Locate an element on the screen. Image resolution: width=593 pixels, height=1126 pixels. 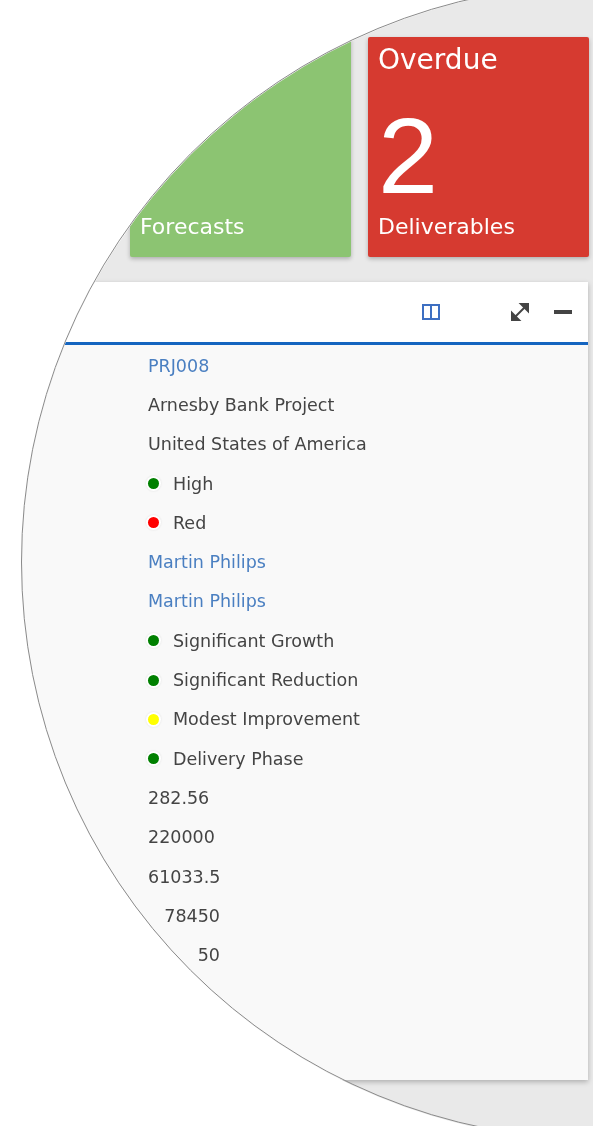
field-value: Arnesby Bank Project is located at coordinates (241, 404).